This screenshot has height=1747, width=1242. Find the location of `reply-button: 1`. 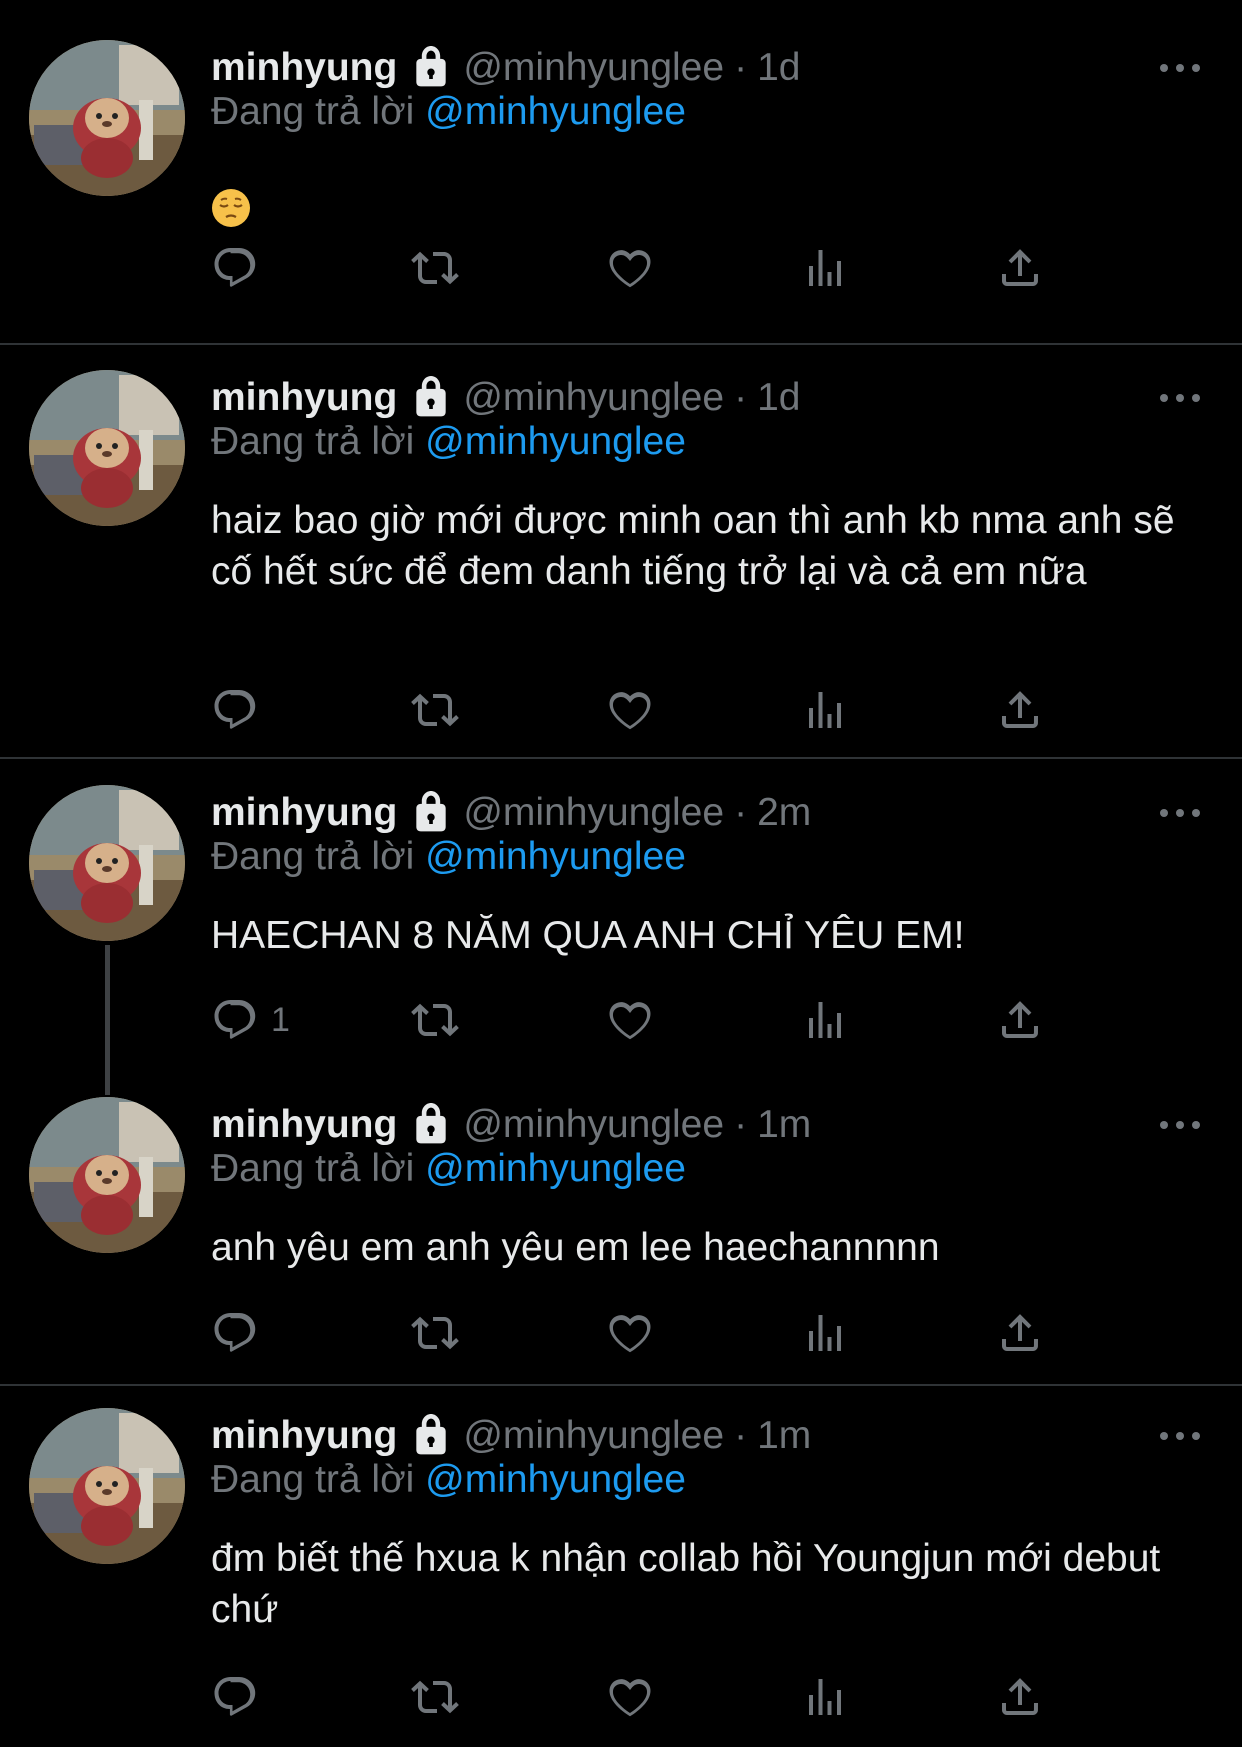

reply-button: 1 is located at coordinates (250, 1020).